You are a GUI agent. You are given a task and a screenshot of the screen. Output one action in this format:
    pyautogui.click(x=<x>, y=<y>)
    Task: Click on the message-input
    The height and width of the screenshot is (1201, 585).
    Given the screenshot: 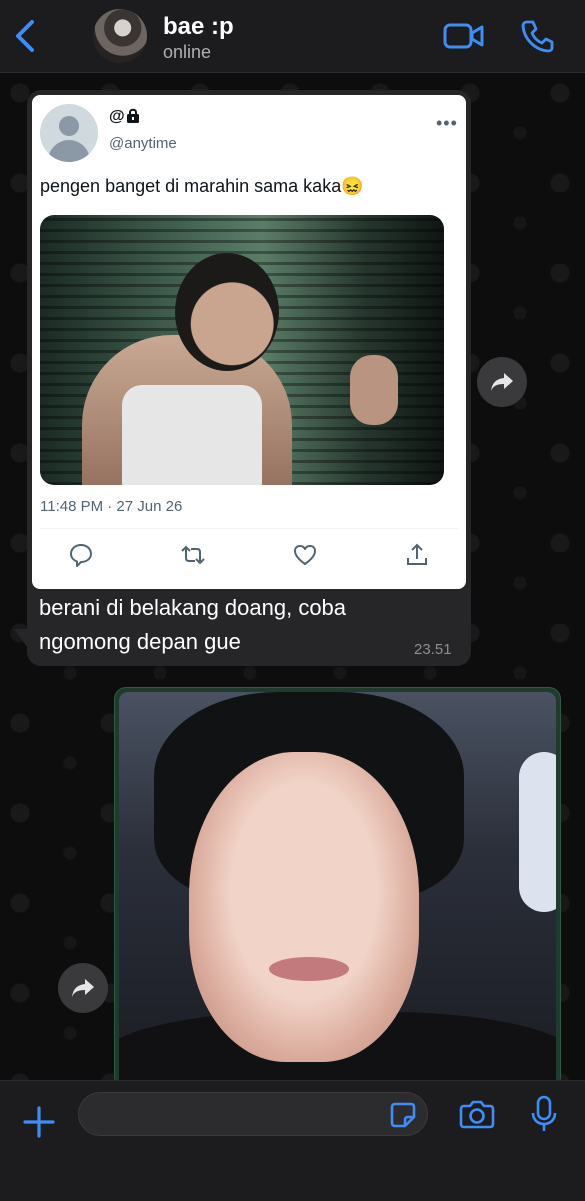 What is the action you would take?
    pyautogui.click(x=253, y=1114)
    